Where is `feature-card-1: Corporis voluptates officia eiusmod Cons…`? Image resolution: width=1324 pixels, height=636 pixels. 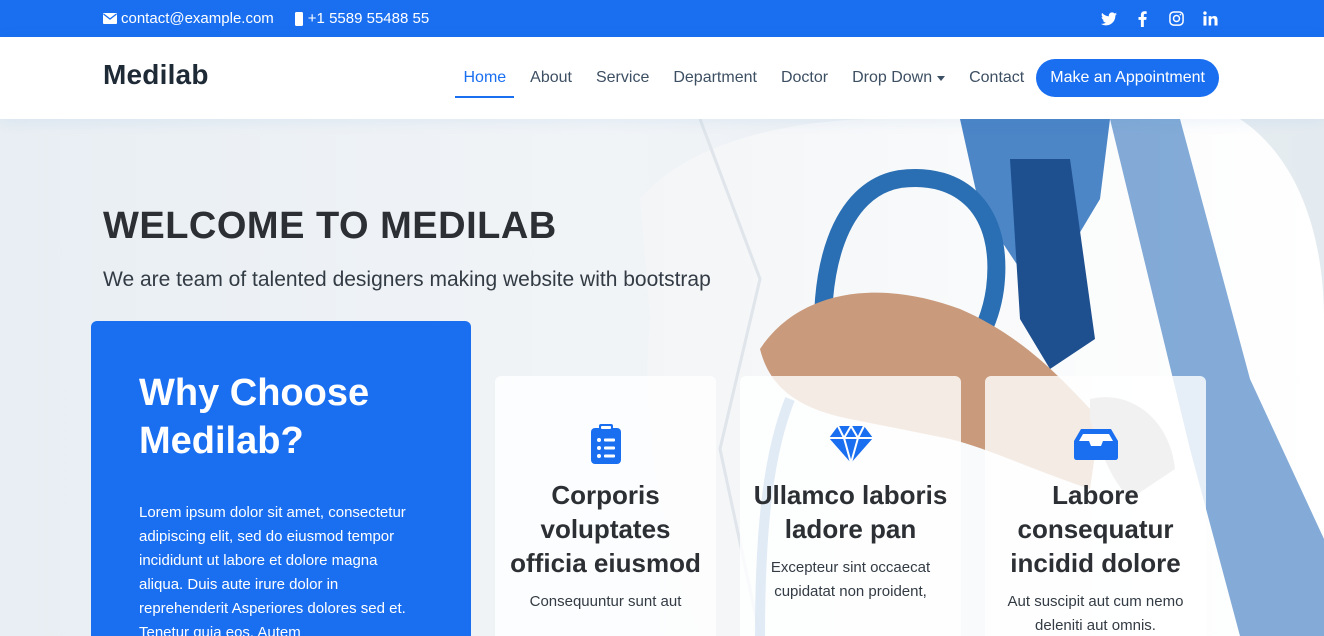
feature-card-1: Corporis voluptates officia eiusmod Cons… is located at coordinates (605, 506).